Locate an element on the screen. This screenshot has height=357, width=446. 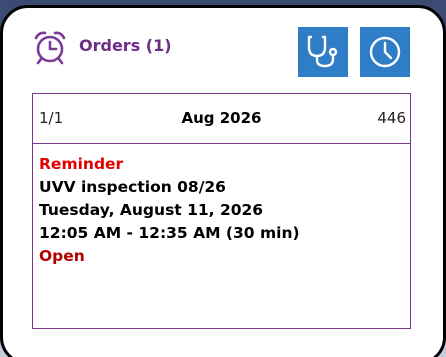
stethoscope-icon is located at coordinates (322, 51).